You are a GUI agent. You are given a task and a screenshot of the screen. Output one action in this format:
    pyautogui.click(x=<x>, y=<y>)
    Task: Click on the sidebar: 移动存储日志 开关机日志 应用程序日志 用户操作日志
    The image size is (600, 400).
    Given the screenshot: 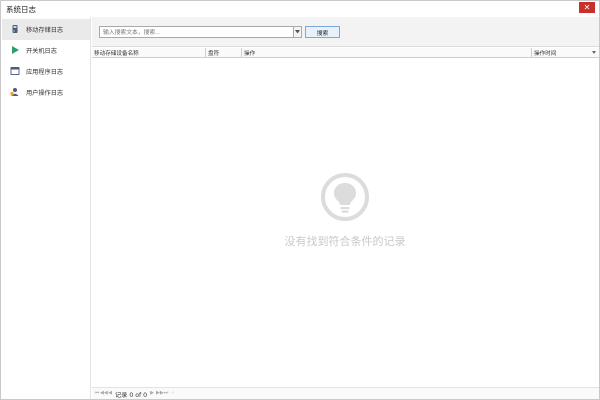 What is the action you would take?
    pyautogui.click(x=46, y=208)
    